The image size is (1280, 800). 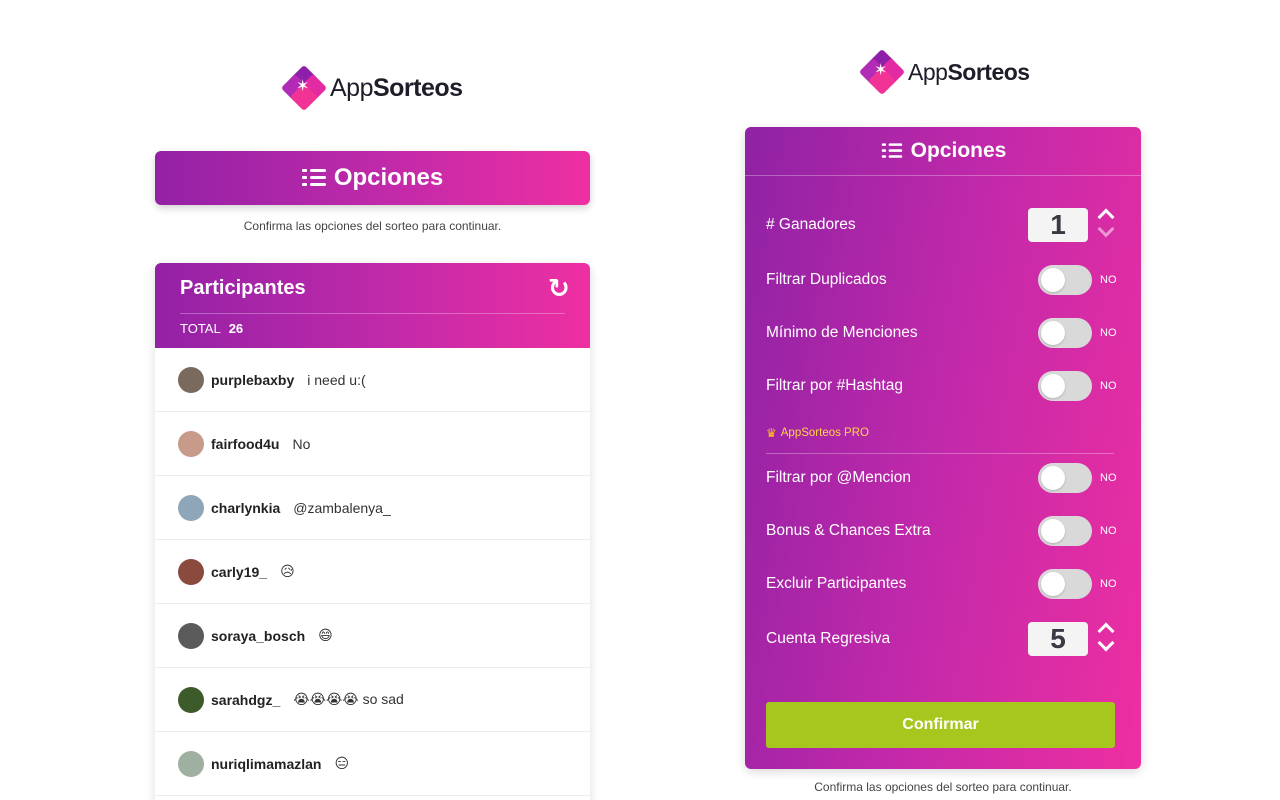 What do you see at coordinates (388, 177) in the screenshot?
I see `opciones-title: Opciones` at bounding box center [388, 177].